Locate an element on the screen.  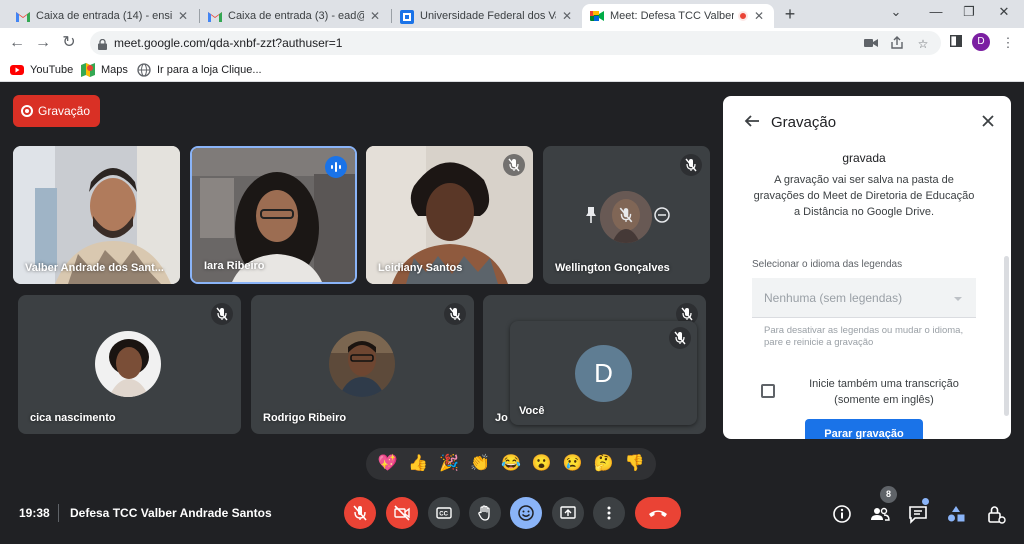
participant-tile-wellington: Wellington Gonçalves is located at coordinates (626, 215).